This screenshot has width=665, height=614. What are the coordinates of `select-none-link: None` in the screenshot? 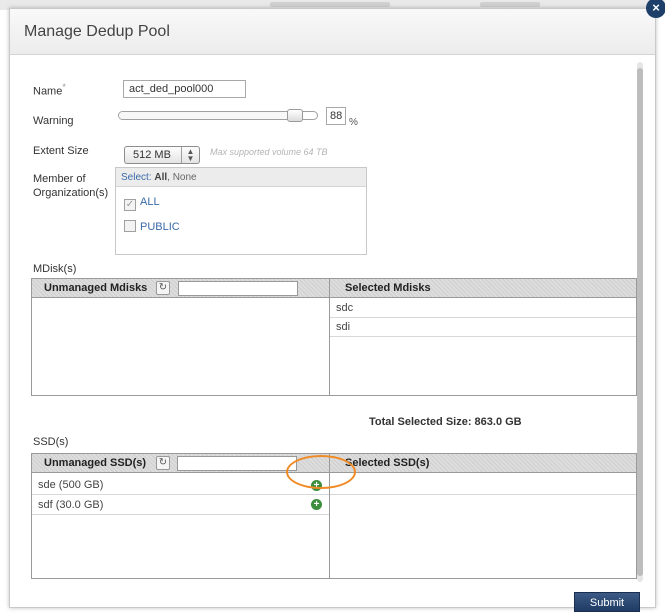 It's located at (185, 177).